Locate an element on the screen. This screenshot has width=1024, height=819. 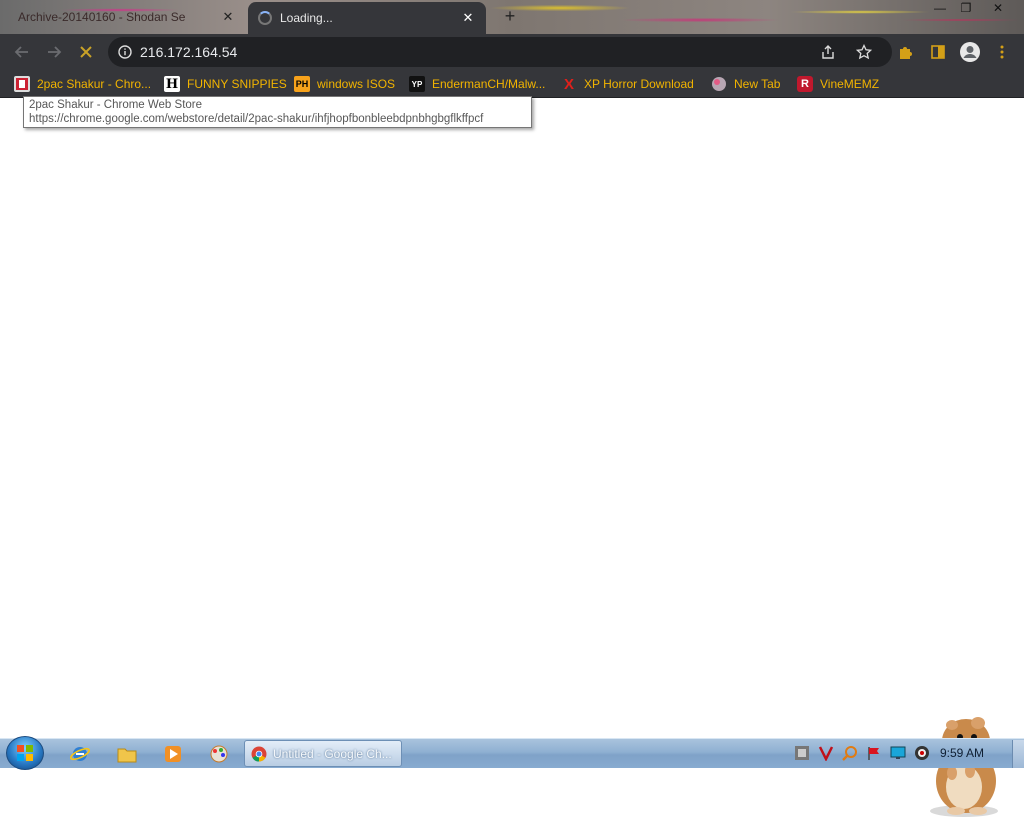
bookmark-new-tab: New Tab is located at coordinates (745, 84).